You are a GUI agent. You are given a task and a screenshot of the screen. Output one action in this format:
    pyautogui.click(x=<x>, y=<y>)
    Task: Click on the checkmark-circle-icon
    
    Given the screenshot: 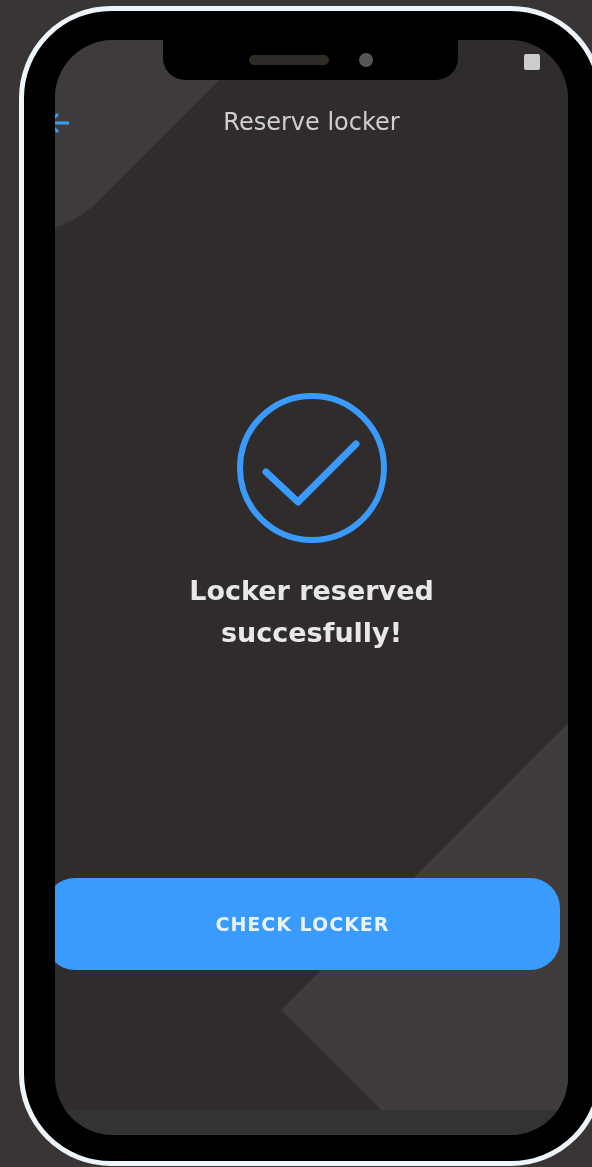 What is the action you would take?
    pyautogui.click(x=311, y=468)
    